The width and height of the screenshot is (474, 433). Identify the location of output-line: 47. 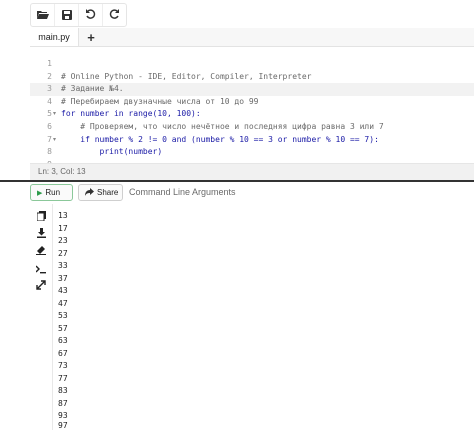
(63, 303).